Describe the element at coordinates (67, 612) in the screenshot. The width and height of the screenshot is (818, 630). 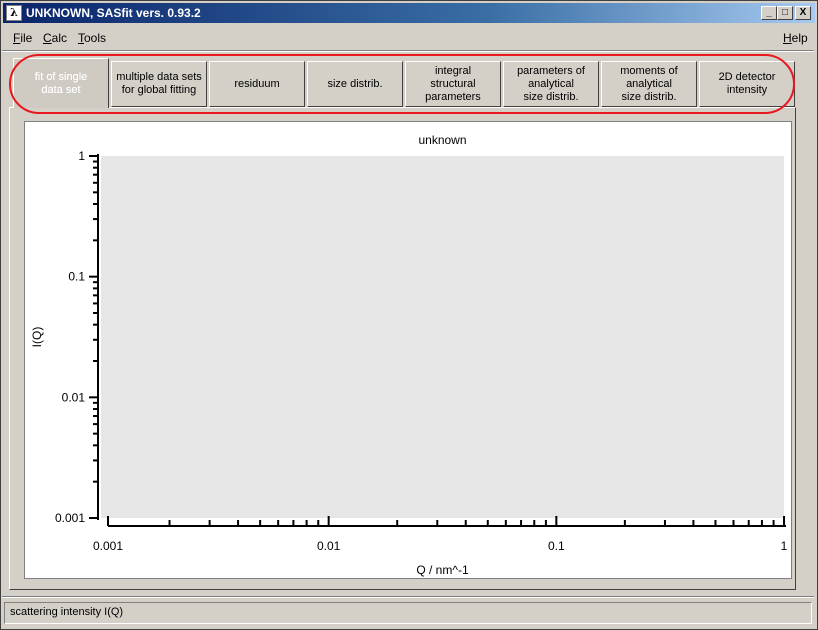
I see `status-text: scattering intensity I(Q)` at that location.